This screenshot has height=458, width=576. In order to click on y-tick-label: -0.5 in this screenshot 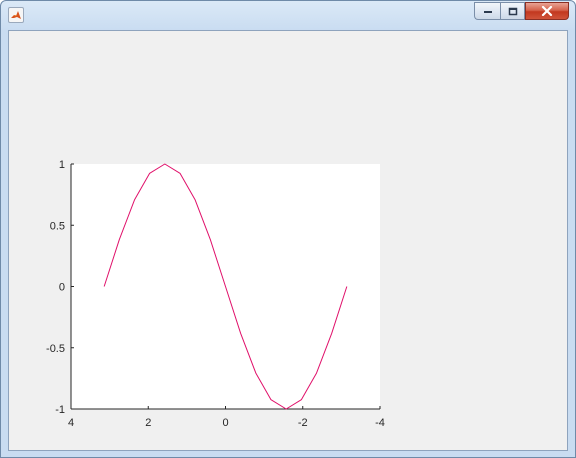, I will do `click(55, 349)`.